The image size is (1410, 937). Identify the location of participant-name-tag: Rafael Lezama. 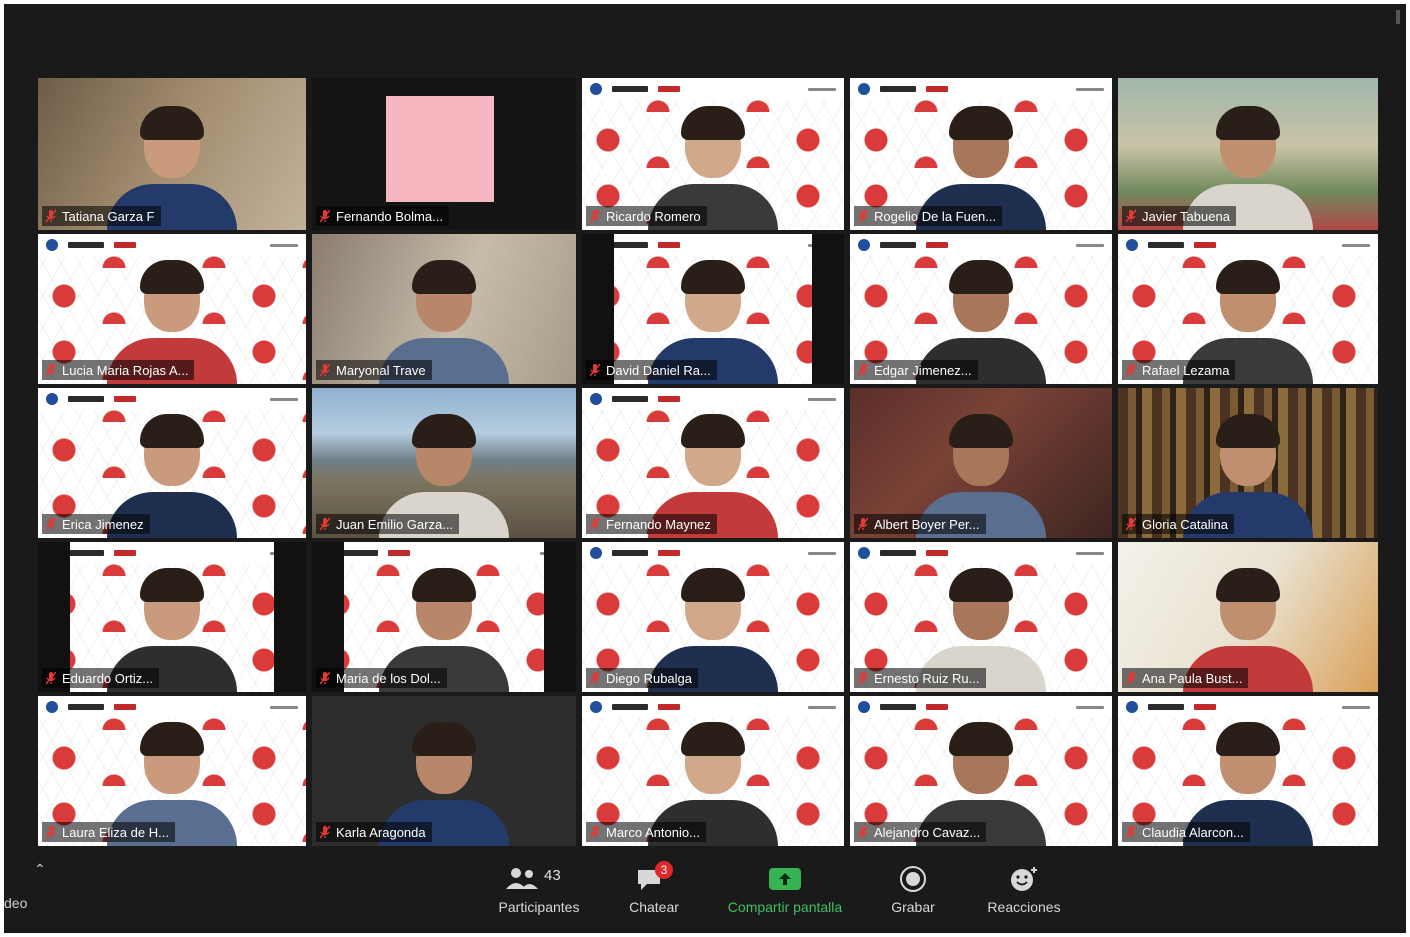
(1179, 370).